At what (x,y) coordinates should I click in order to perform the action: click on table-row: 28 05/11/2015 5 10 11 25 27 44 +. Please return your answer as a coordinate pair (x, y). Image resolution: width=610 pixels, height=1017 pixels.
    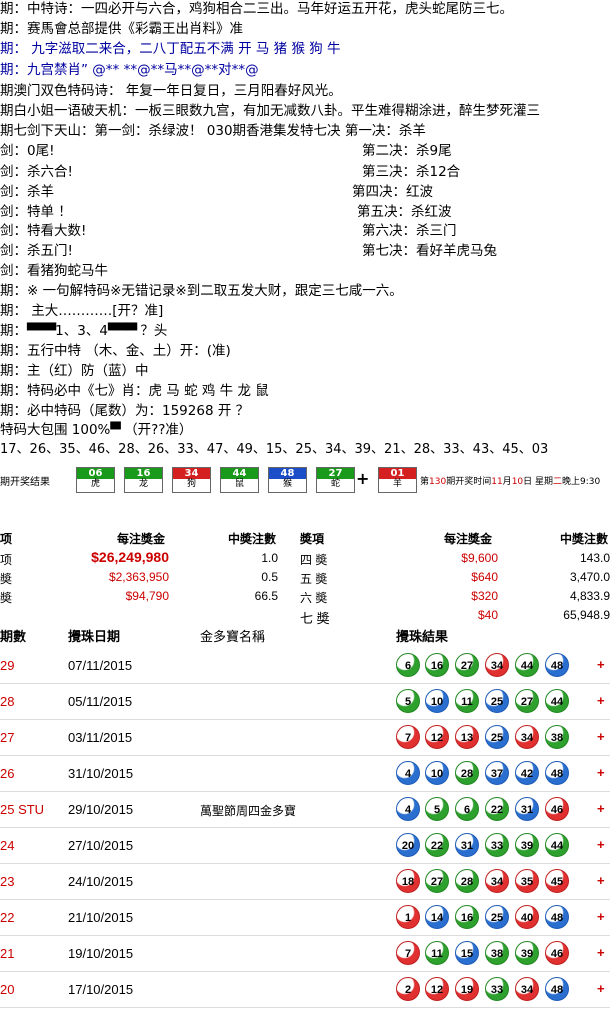
    Looking at the image, I should click on (305, 702).